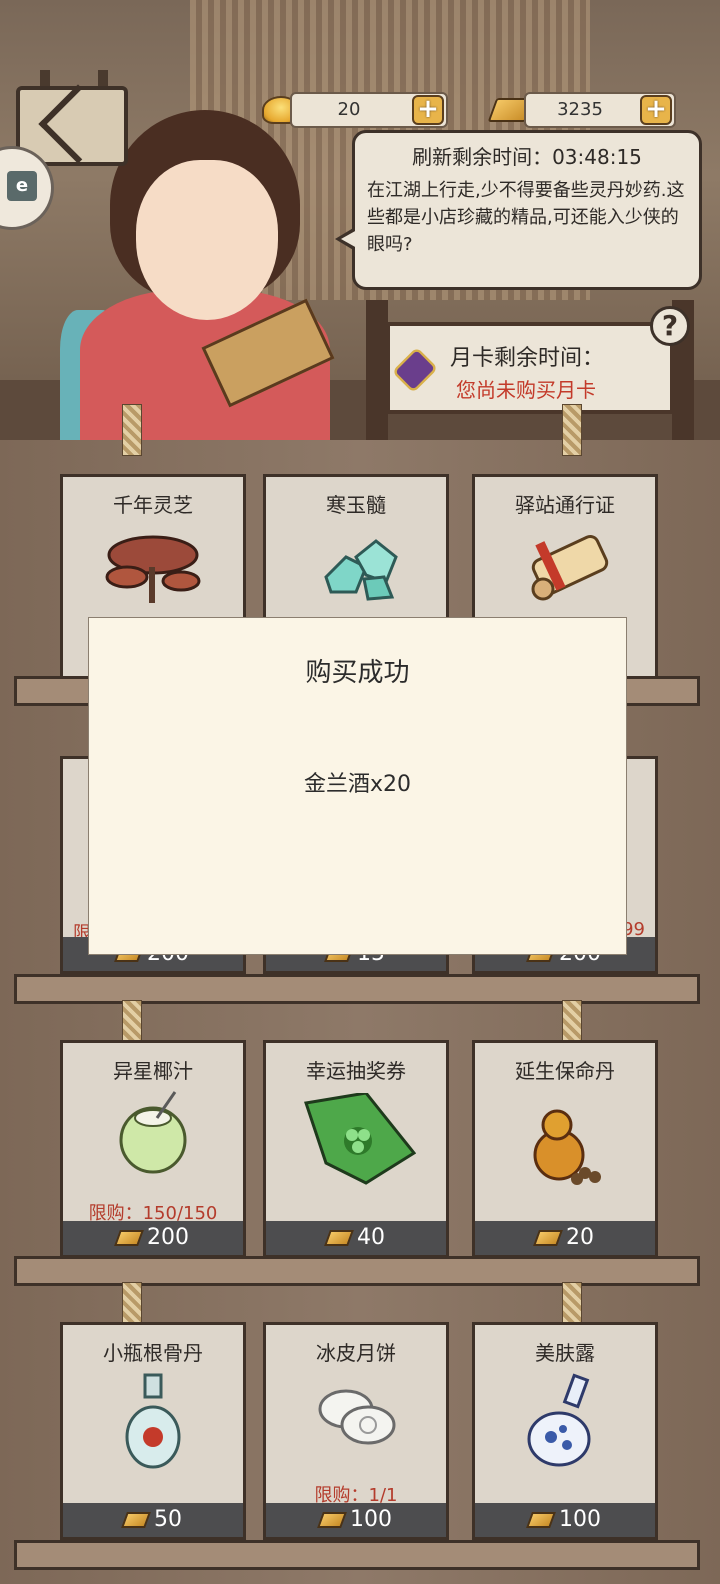  Describe the element at coordinates (356, 1071) in the screenshot. I see `item-name: 幸运抽奖券` at that location.